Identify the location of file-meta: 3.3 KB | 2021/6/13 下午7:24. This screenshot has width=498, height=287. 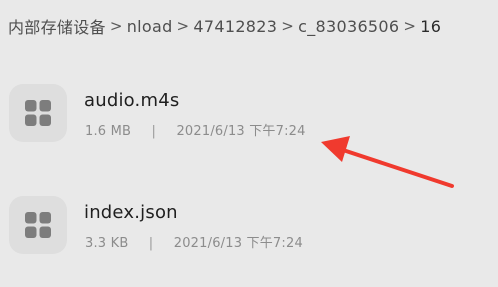
(194, 241).